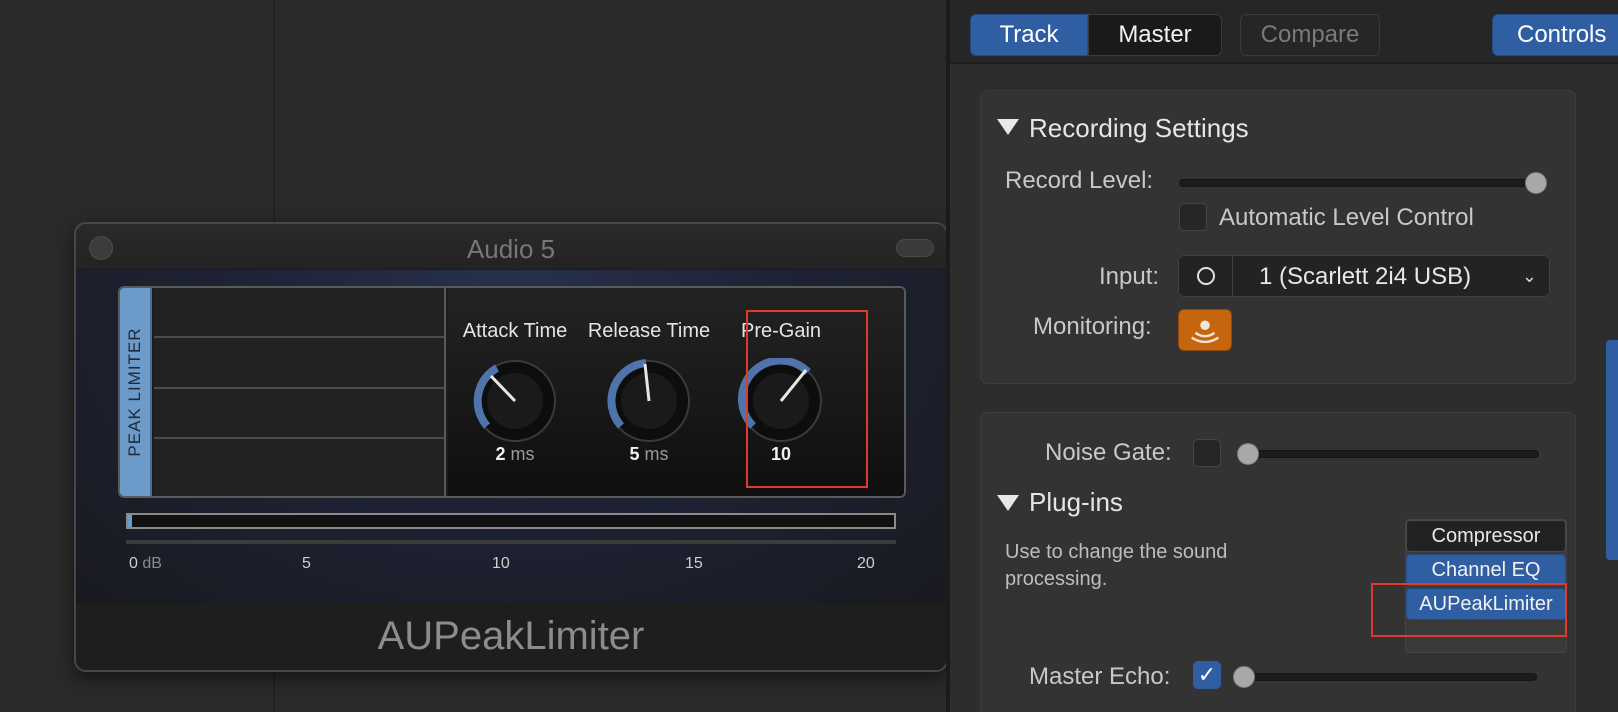  Describe the element at coordinates (300, 392) in the screenshot. I see `graph-area` at that location.